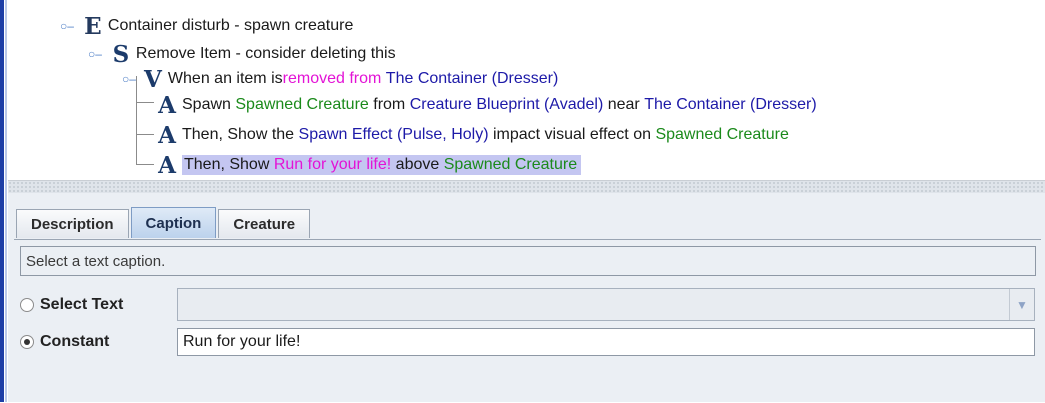 The height and width of the screenshot is (403, 1045). What do you see at coordinates (173, 222) in the screenshot?
I see `tab-caption: Caption` at bounding box center [173, 222].